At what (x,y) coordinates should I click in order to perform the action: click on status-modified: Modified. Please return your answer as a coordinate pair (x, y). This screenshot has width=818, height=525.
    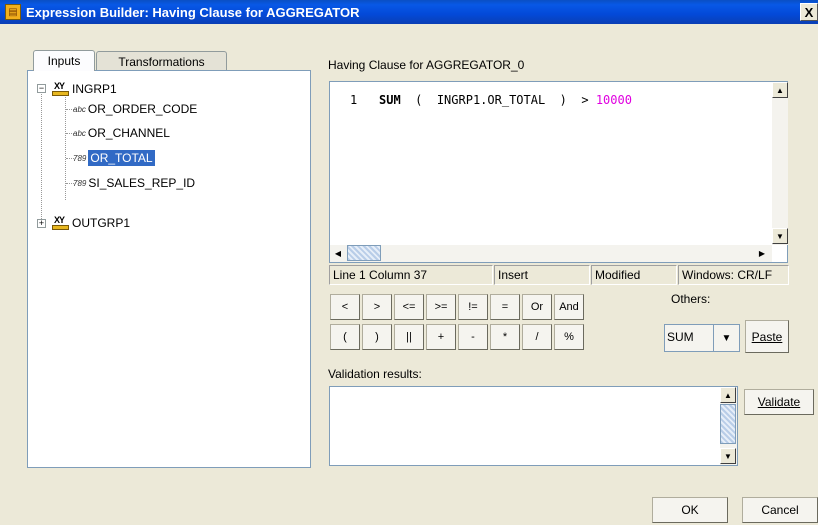
    Looking at the image, I should click on (634, 275).